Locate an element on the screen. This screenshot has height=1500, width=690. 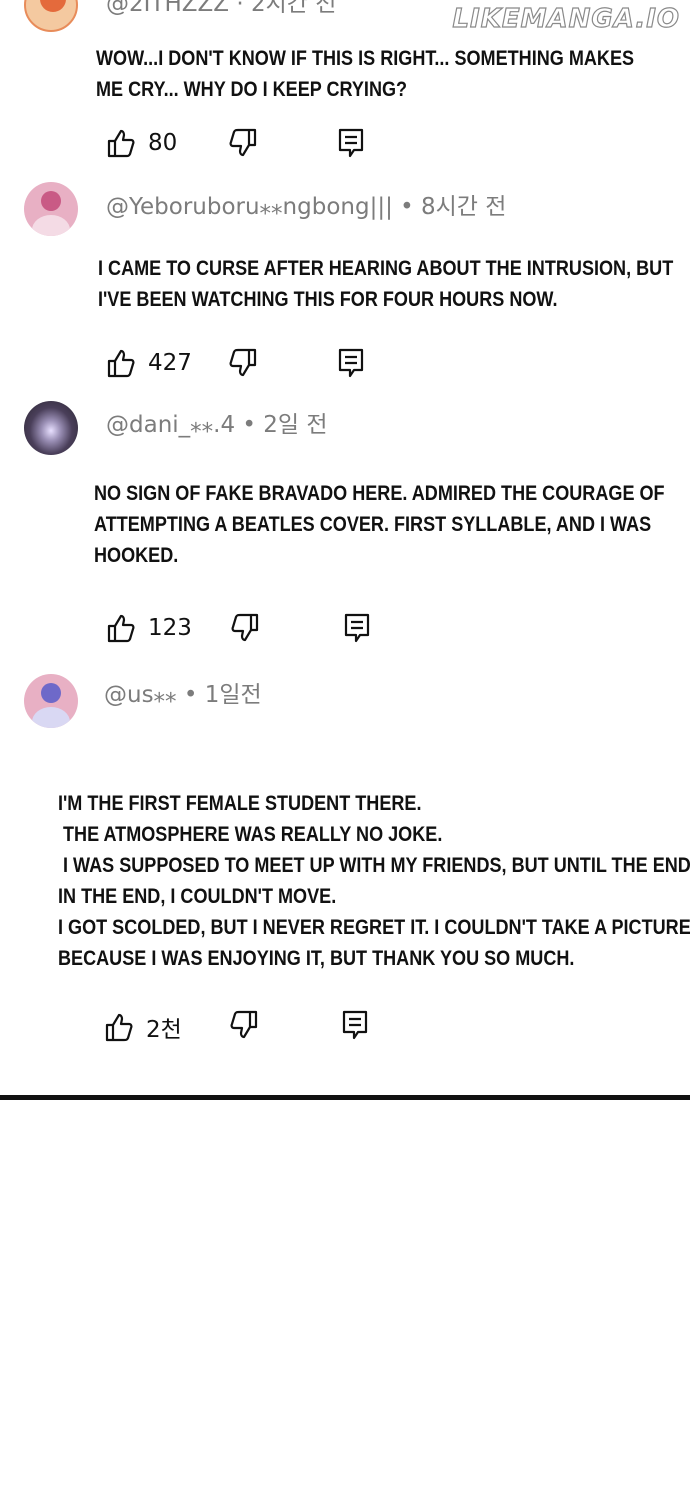
comment-handle: @Yeboruboru⁎⁎ngbong||| • 8시간 전 is located at coordinates (306, 204).